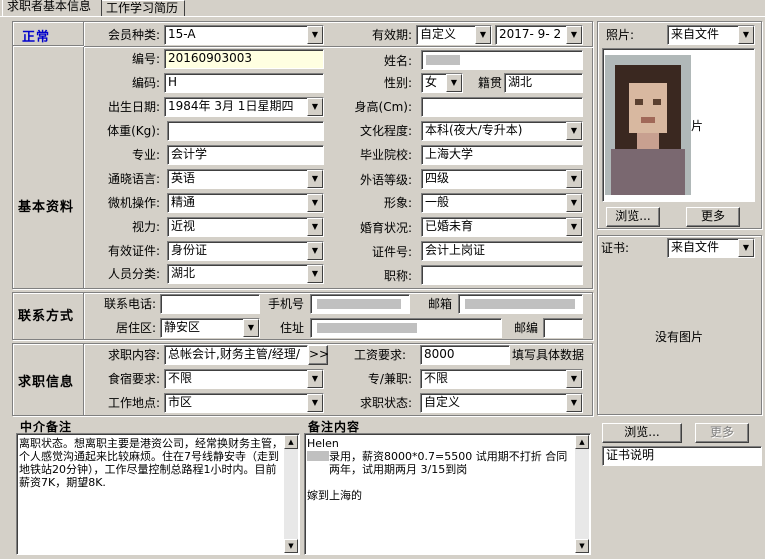 The height and width of the screenshot is (559, 765). I want to click on phone-label: 联系电话:, so click(129, 304).